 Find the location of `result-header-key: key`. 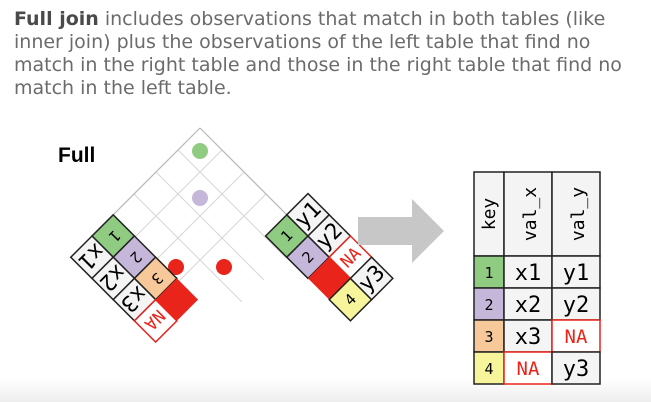

result-header-key: key is located at coordinates (489, 214).